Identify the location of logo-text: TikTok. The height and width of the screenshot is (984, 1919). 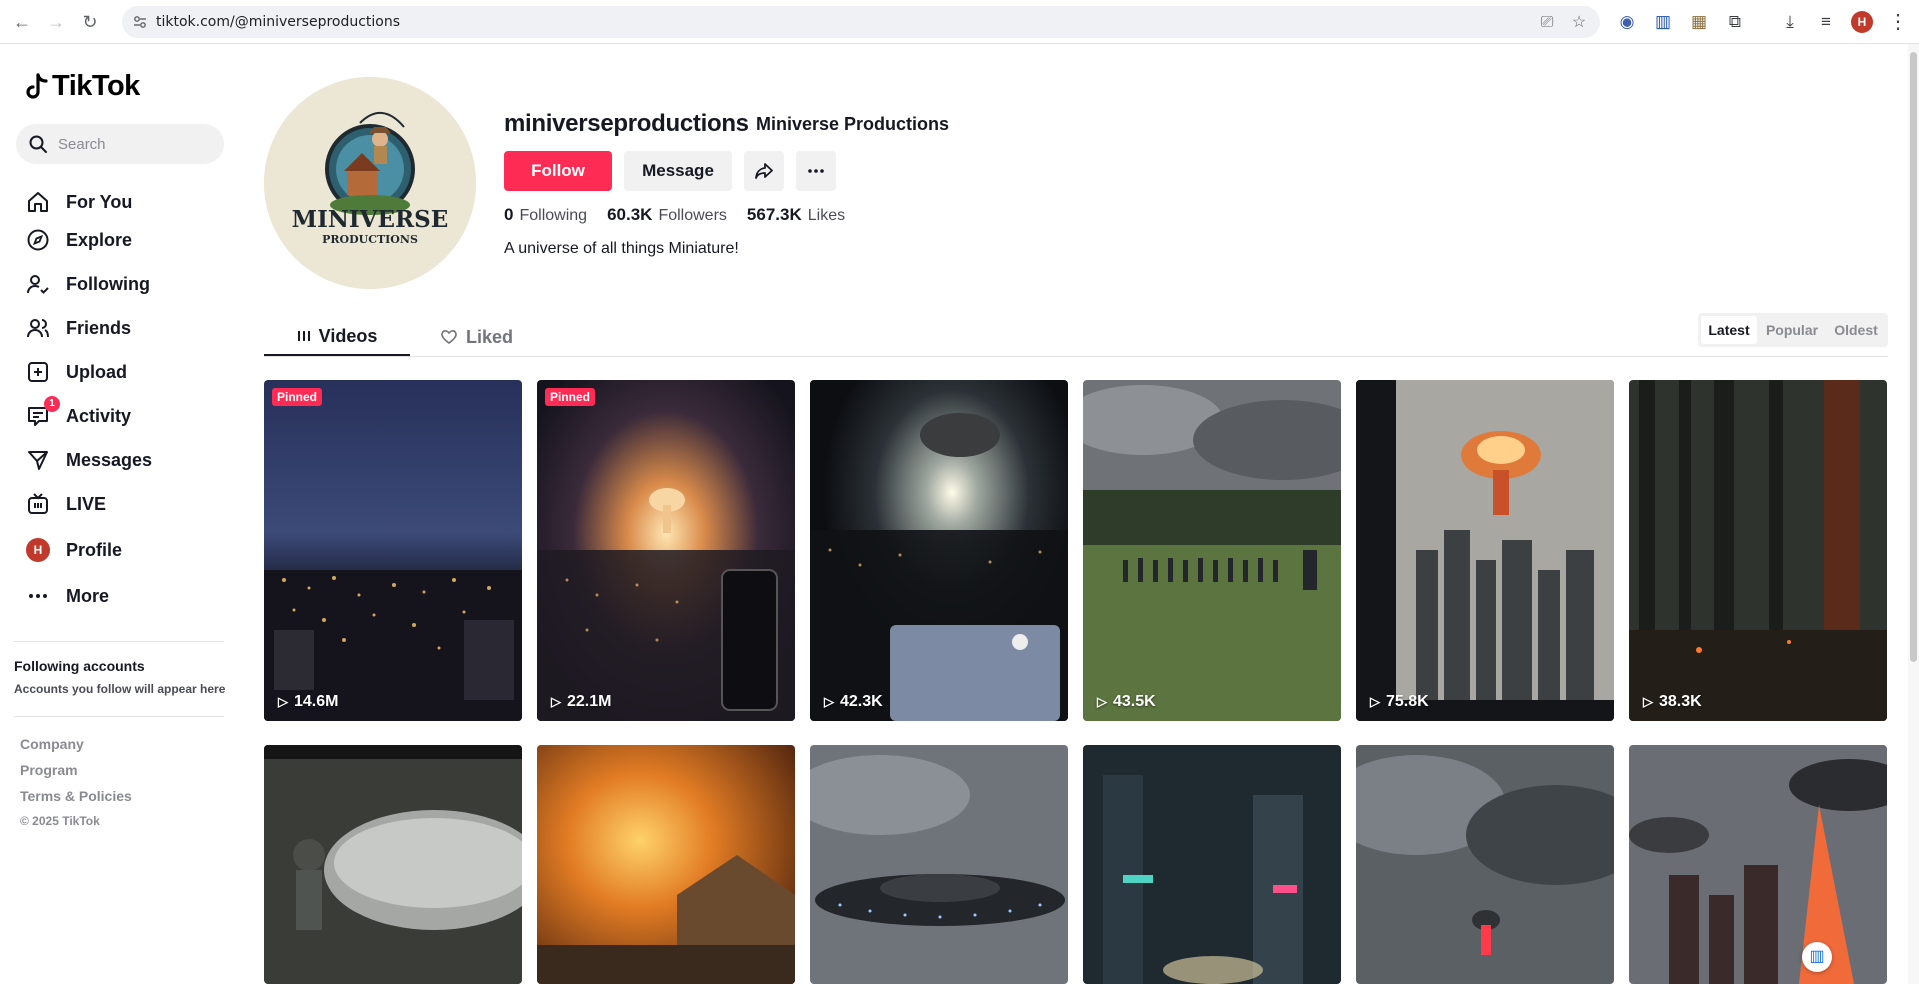
(96, 86).